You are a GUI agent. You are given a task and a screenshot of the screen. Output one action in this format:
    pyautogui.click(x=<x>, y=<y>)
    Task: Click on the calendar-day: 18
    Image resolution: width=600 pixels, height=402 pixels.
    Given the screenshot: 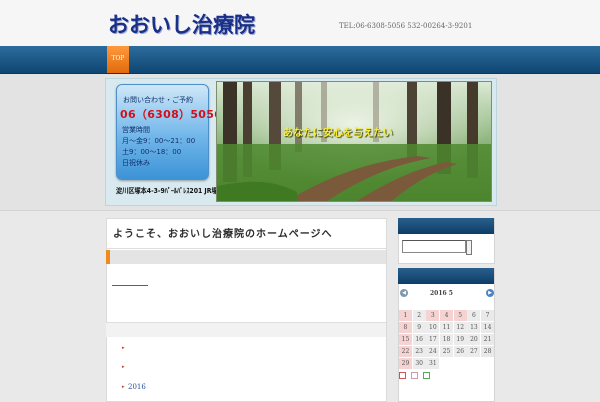 What is the action you would take?
    pyautogui.click(x=446, y=339)
    